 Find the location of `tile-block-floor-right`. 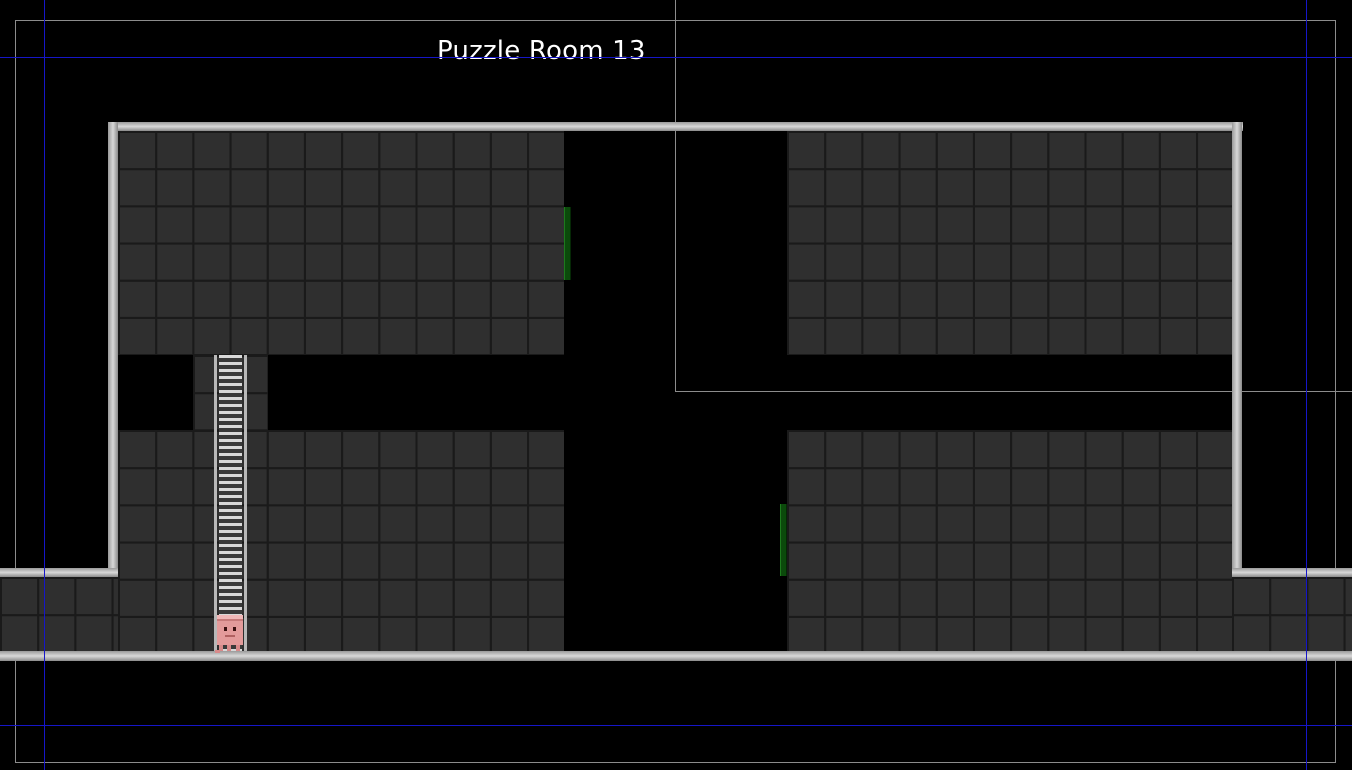

tile-block-floor-right is located at coordinates (1292, 614).